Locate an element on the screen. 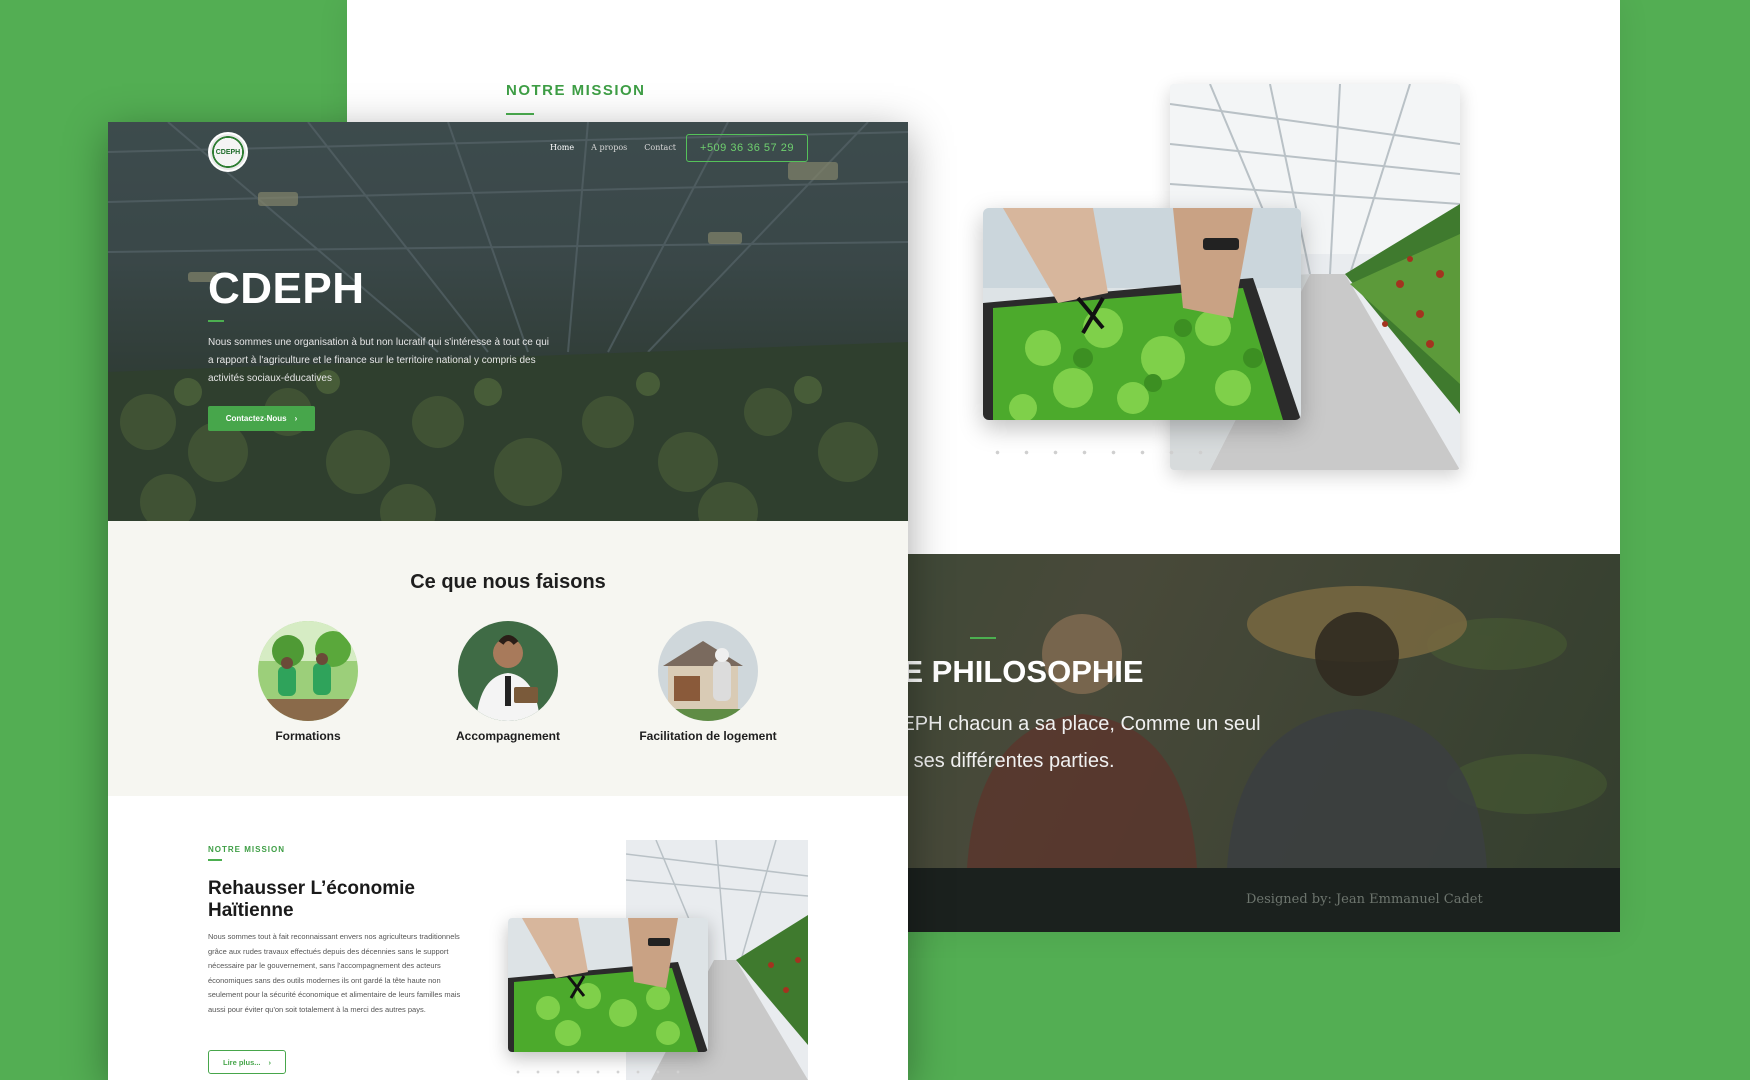  service-card: Formations is located at coordinates (308, 682).